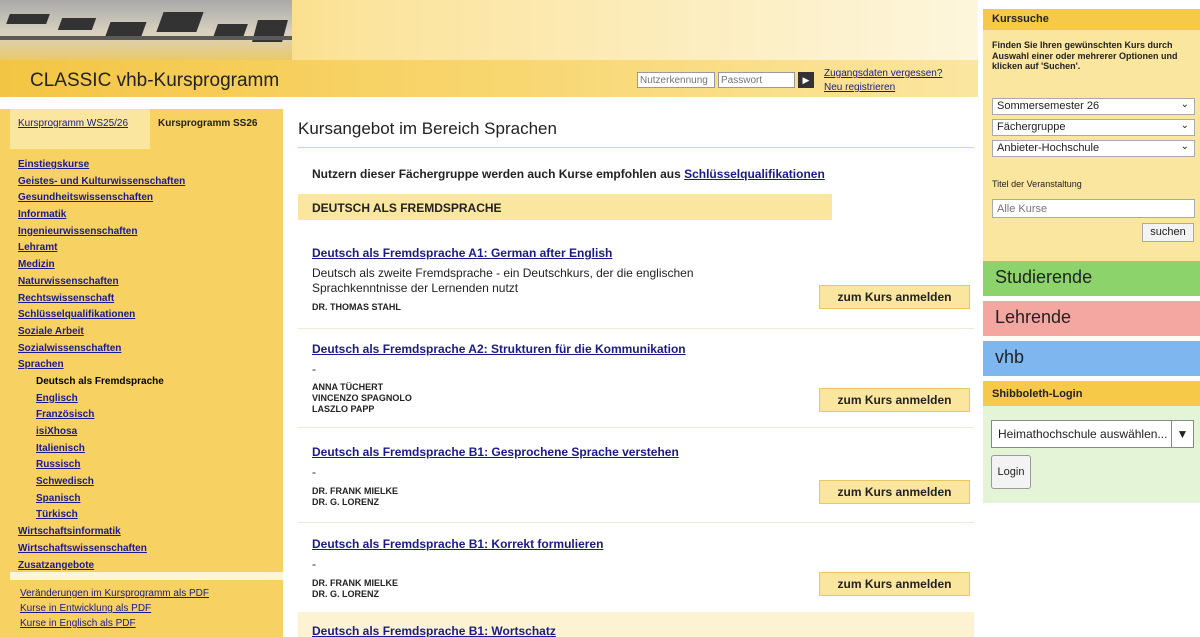 Image resolution: width=1200 pixels, height=637 pixels. What do you see at coordinates (1091, 358) in the screenshot?
I see `vhb-button: vhb` at bounding box center [1091, 358].